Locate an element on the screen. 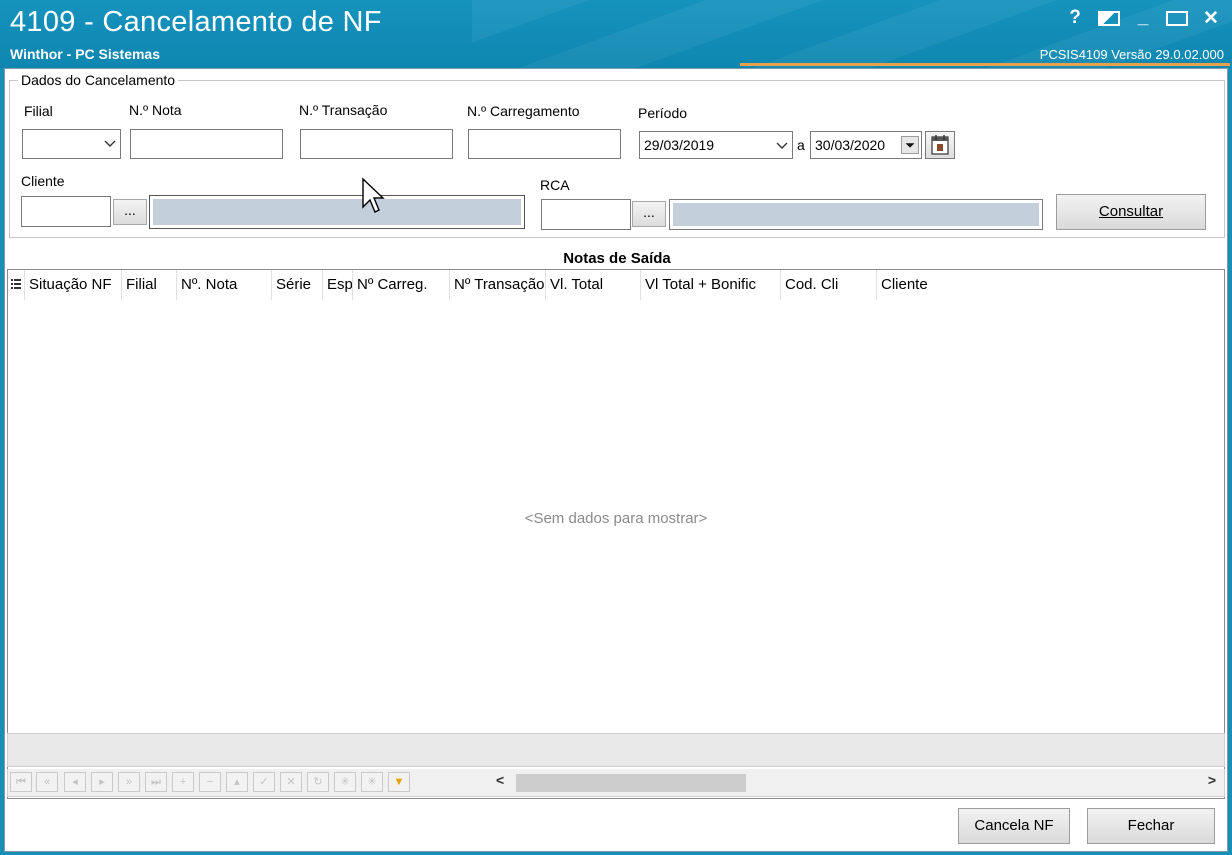 The width and height of the screenshot is (1232, 855). filial-label: Filial is located at coordinates (38, 111).